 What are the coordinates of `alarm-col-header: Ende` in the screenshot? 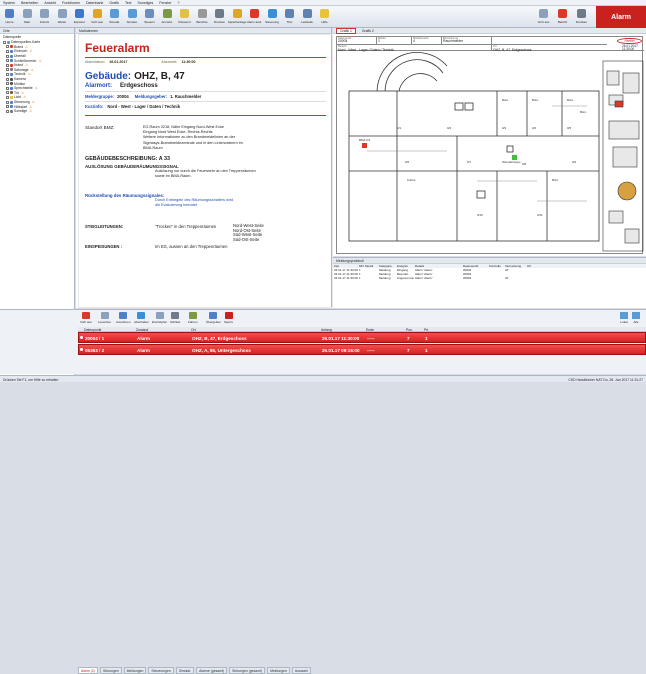 It's located at (370, 330).